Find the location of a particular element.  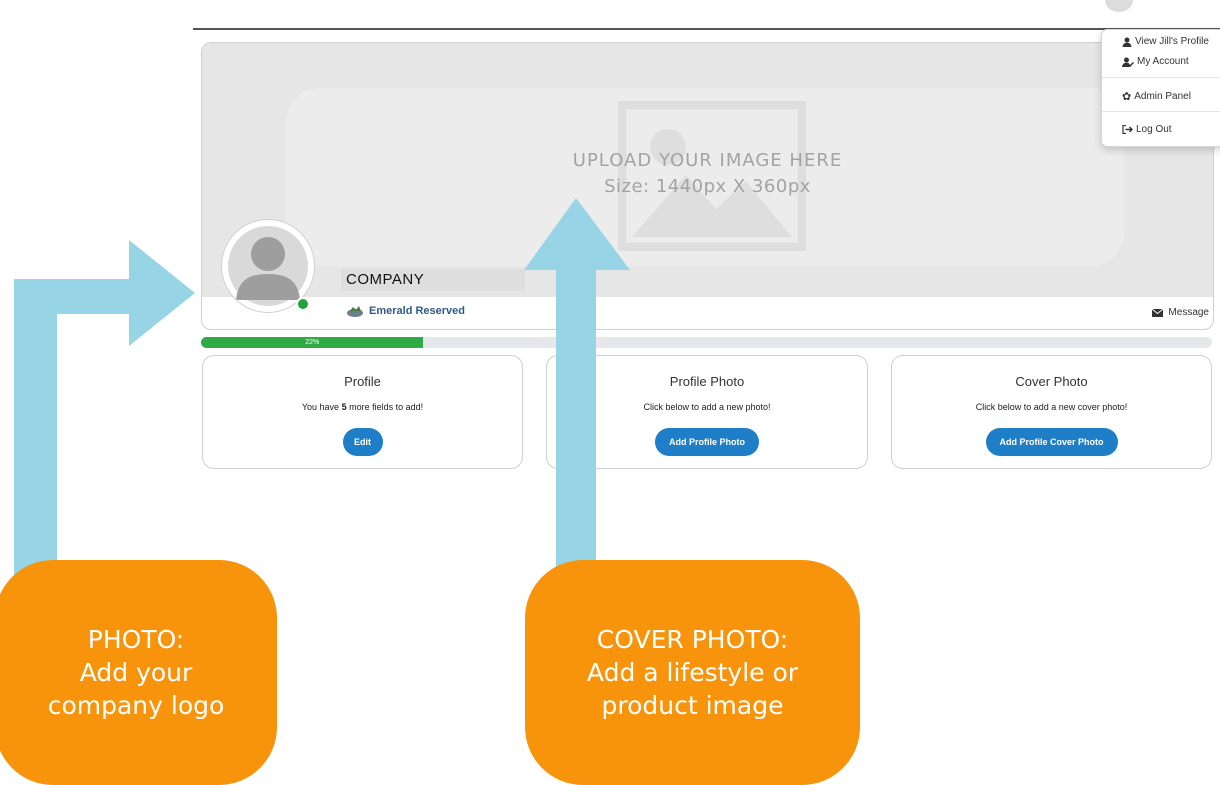

photo-arrow-annotation is located at coordinates (104, 412).